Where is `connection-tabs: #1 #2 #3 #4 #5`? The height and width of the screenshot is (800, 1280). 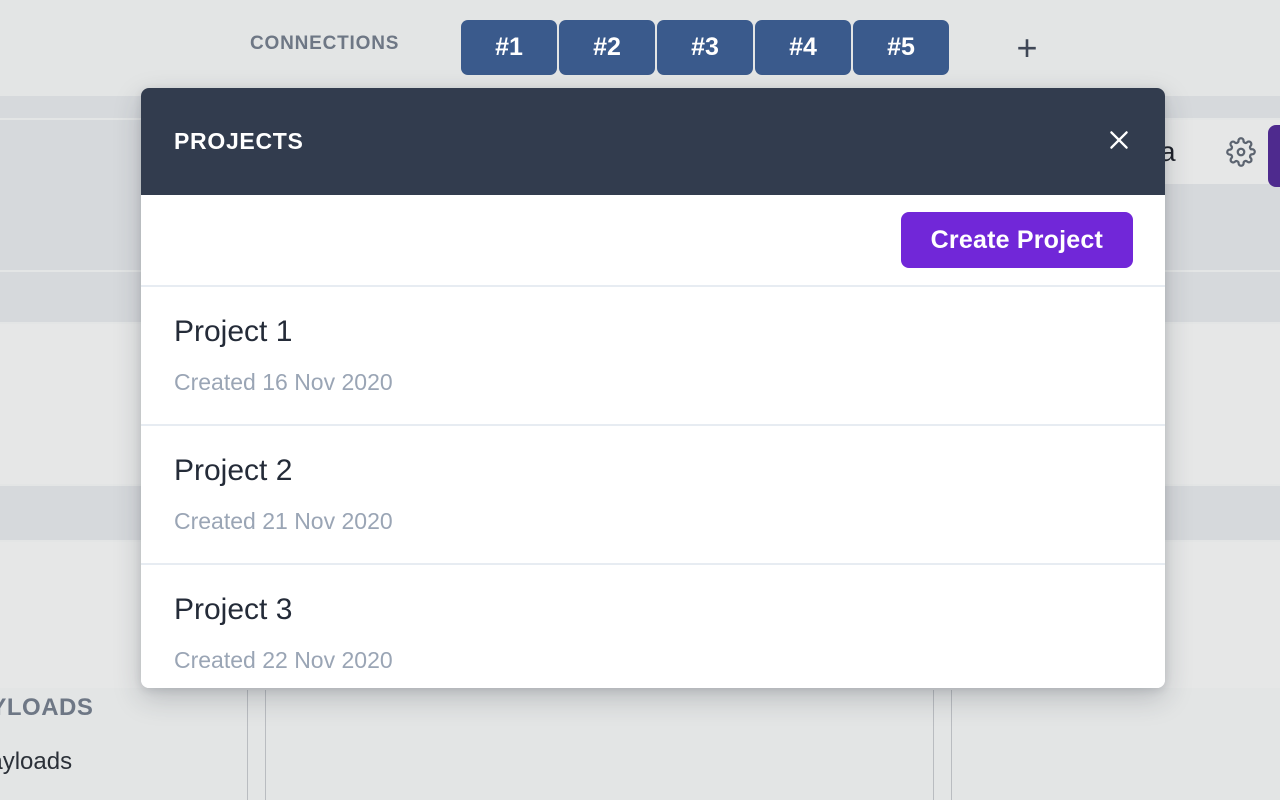
connection-tabs: #1 #2 #3 #4 #5 is located at coordinates (705, 47).